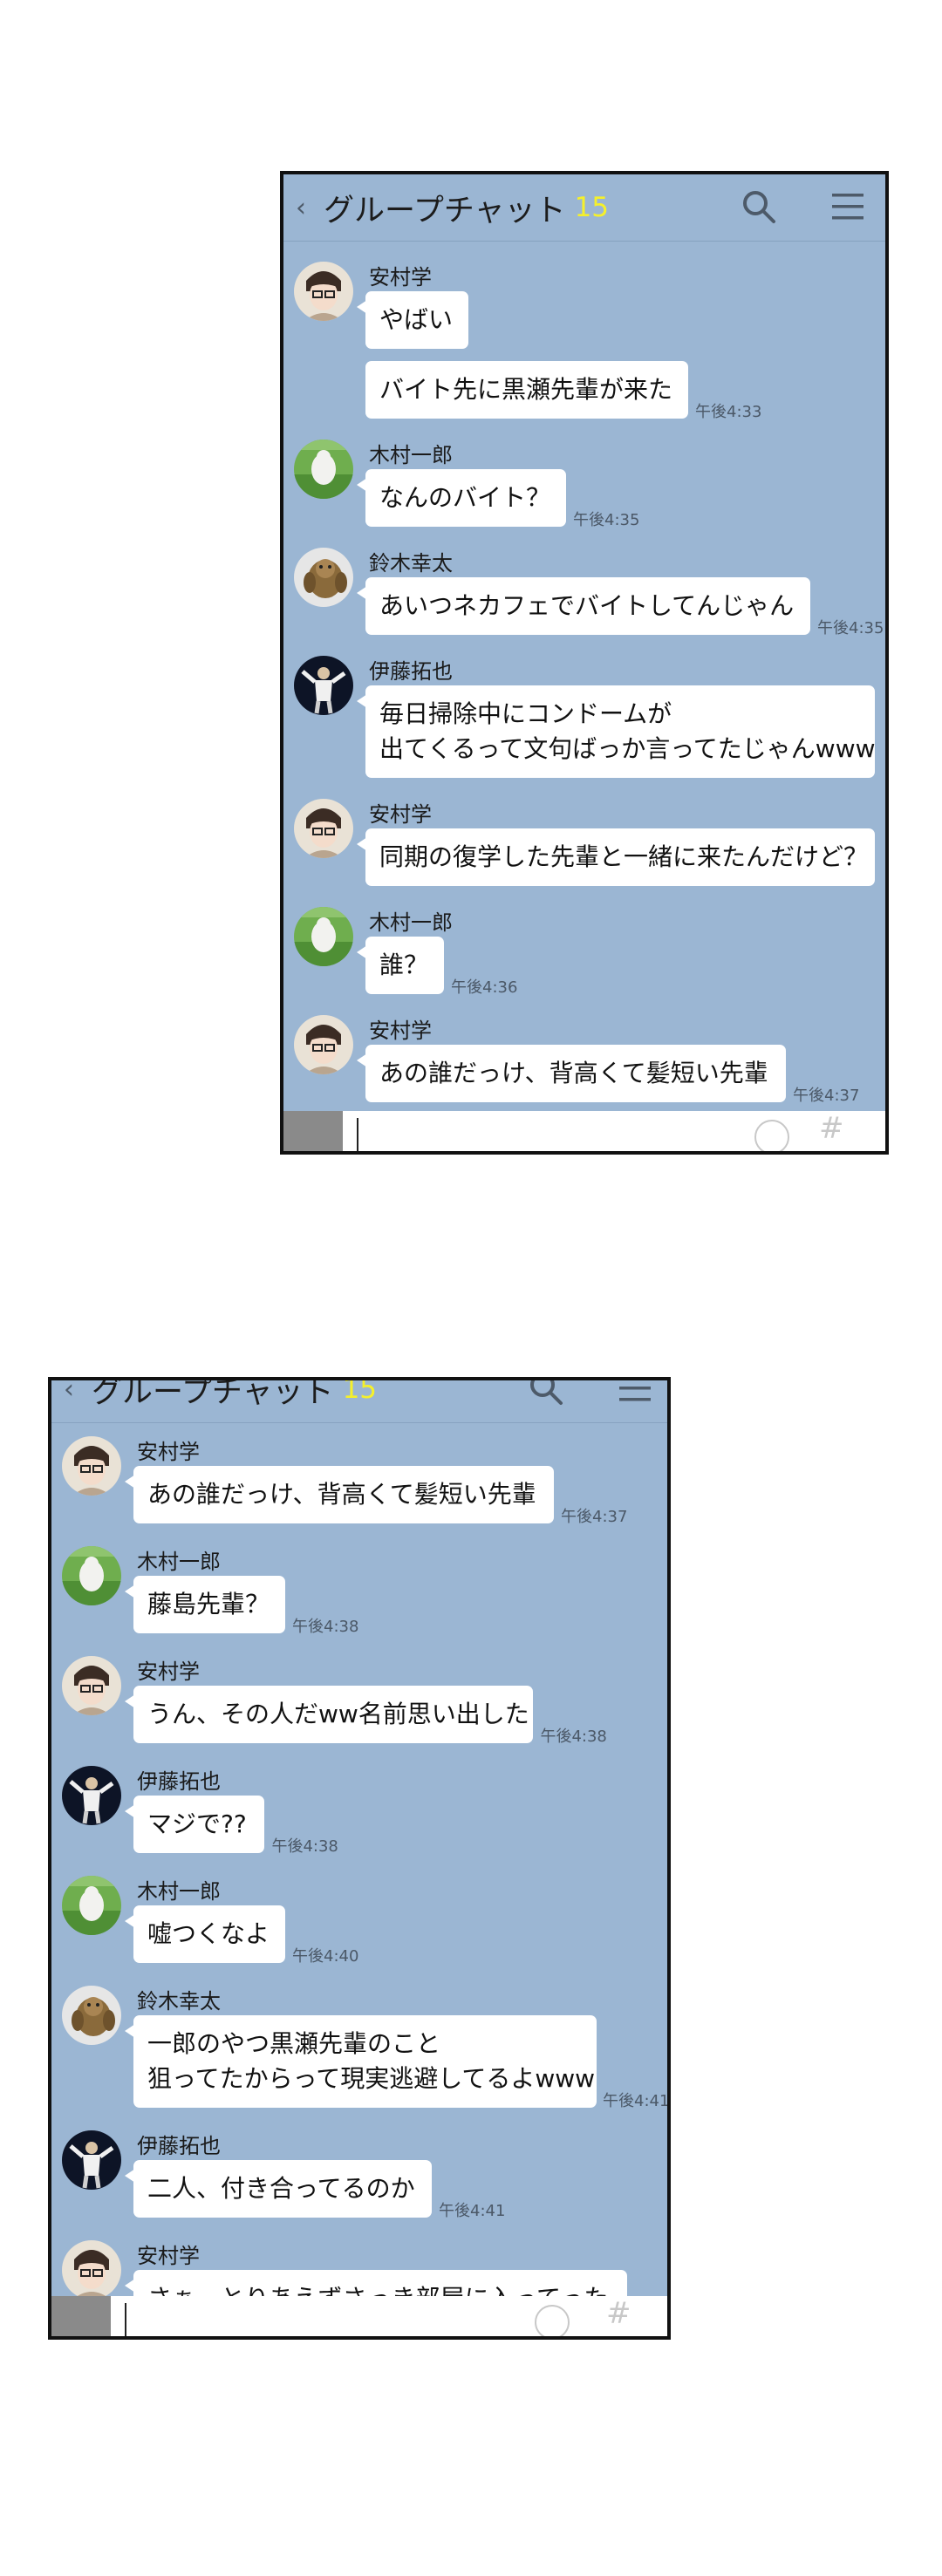 Image resolution: width=942 pixels, height=2576 pixels. I want to click on message-text: なんのバイト？, so click(465, 497).